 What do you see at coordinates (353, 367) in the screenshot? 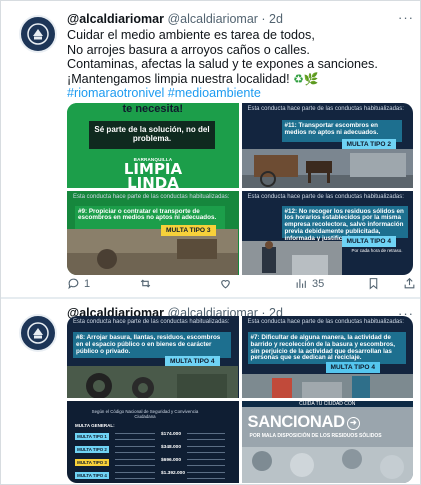
I see `fine-badge: MULTA TIPO 4` at bounding box center [353, 367].